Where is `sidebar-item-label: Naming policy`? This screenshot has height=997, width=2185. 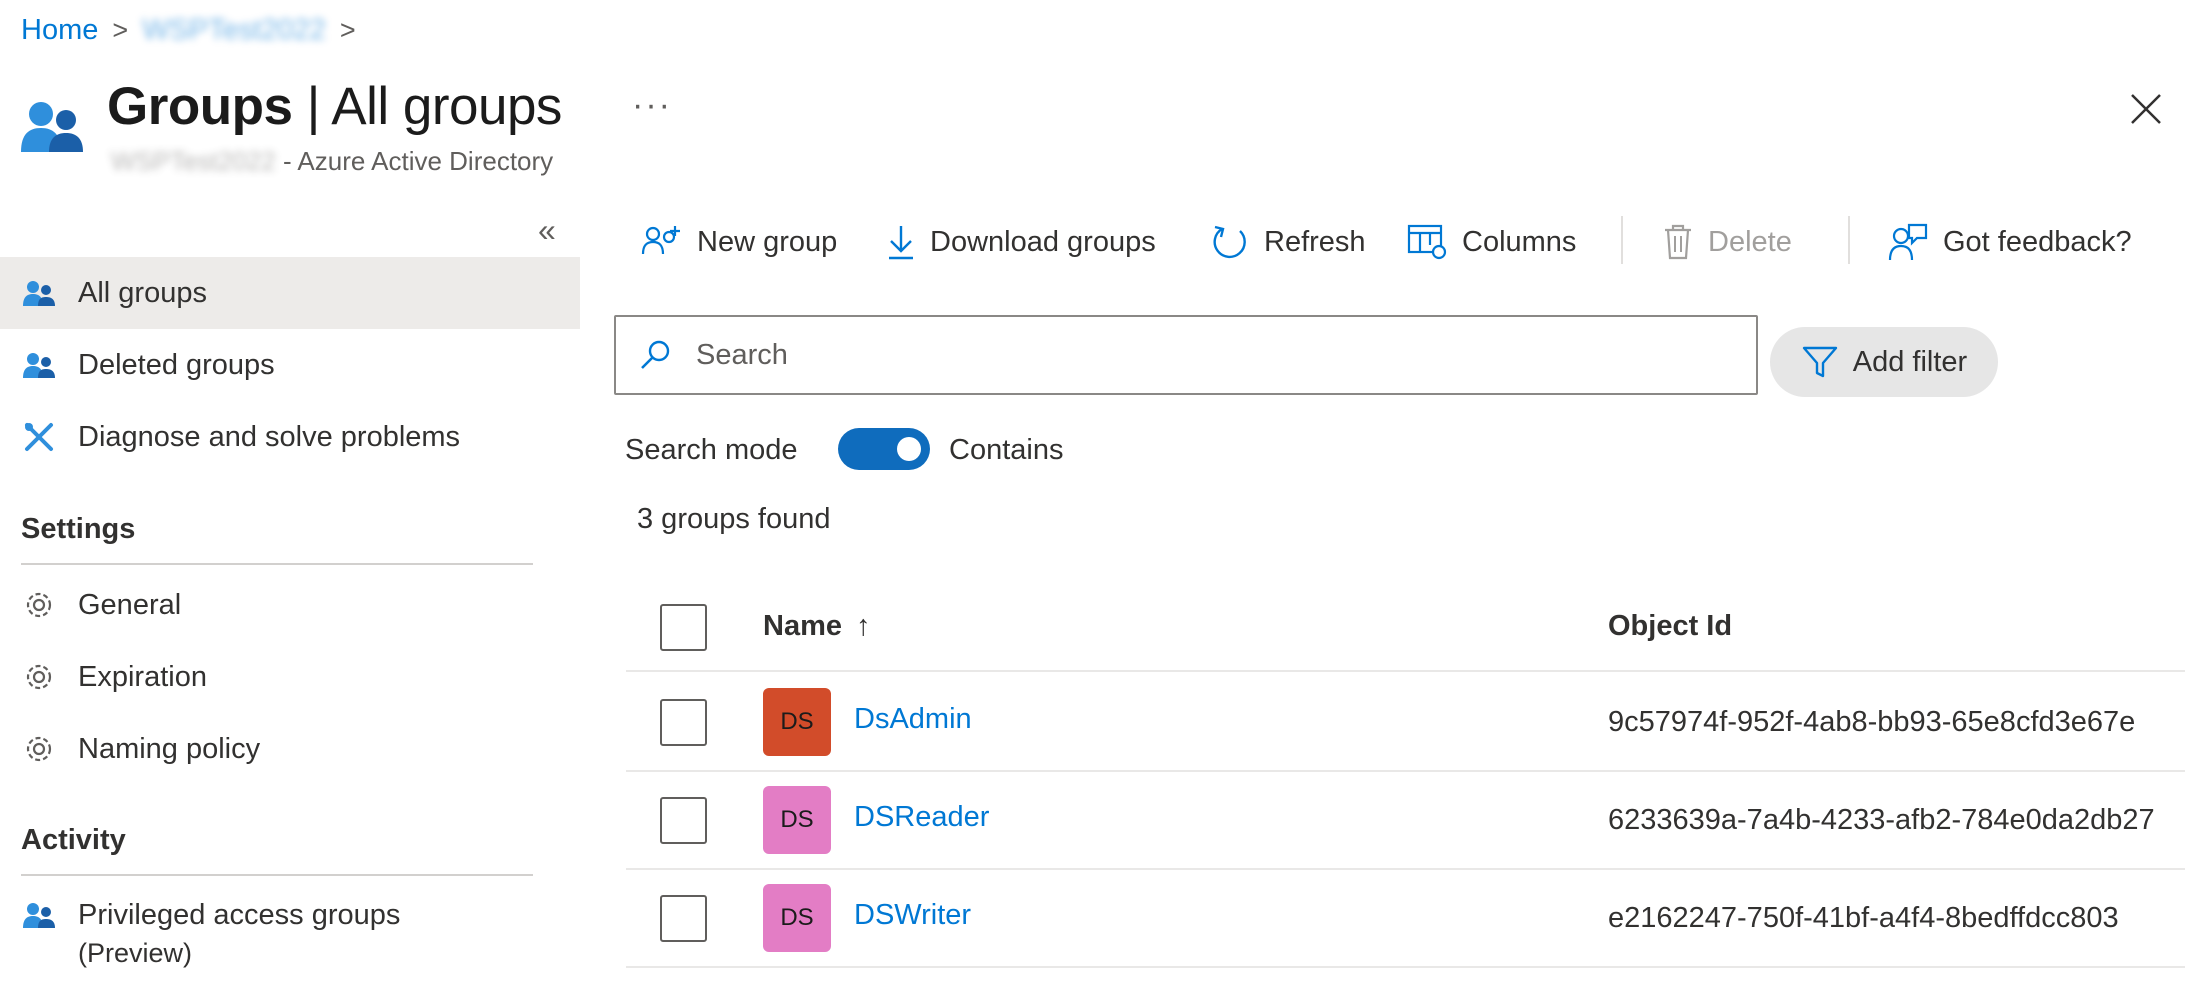 sidebar-item-label: Naming policy is located at coordinates (169, 748).